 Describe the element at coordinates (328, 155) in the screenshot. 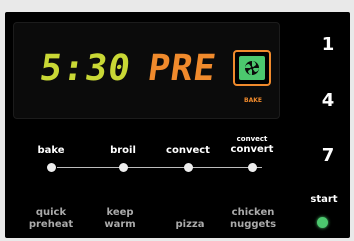

I see `key-7: 7` at that location.